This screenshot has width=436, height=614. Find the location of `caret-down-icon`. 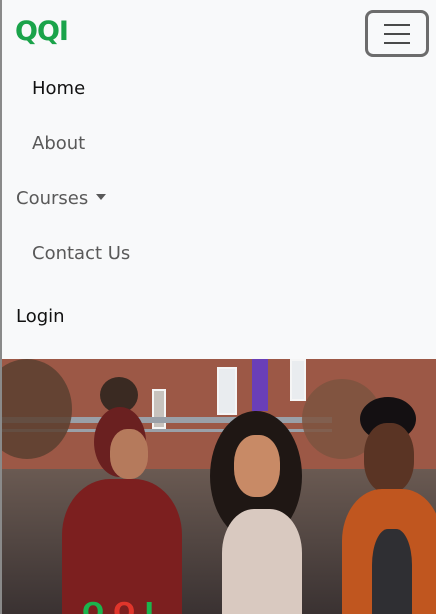

caret-down-icon is located at coordinates (101, 197).